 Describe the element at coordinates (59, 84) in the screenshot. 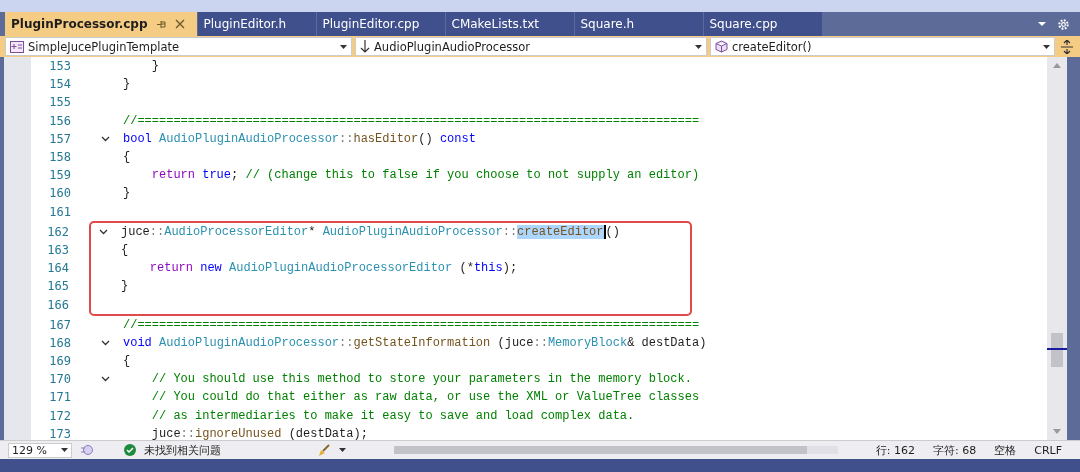

I see `line-number: 154` at that location.